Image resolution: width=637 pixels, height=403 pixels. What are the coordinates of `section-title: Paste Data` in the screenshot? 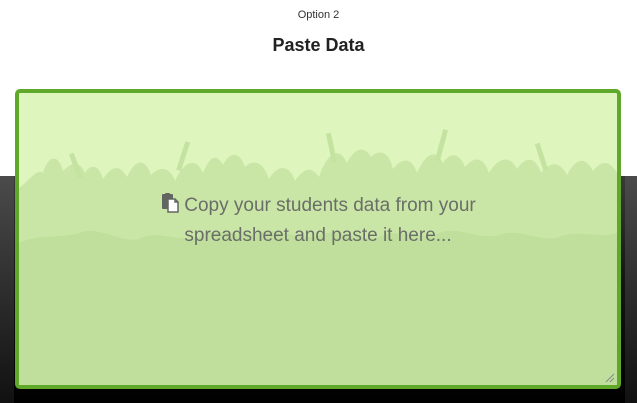 It's located at (318, 45).